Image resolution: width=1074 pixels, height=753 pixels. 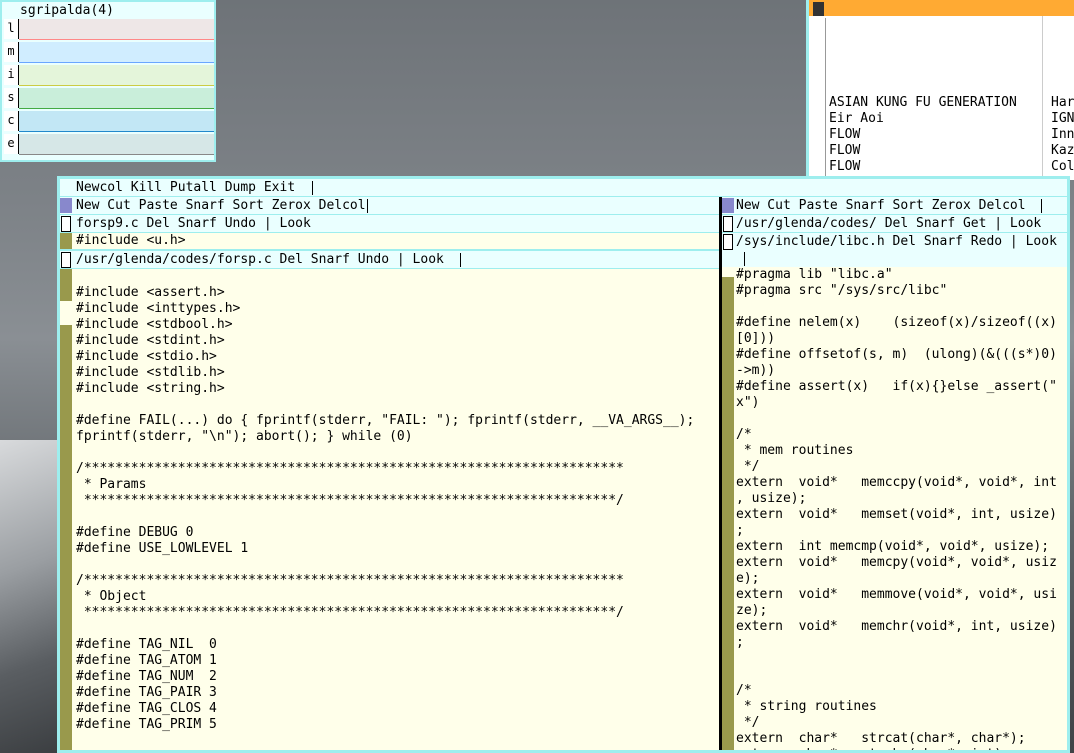 I want to click on source-line: #define TAG_NUM 2, so click(x=385, y=677).